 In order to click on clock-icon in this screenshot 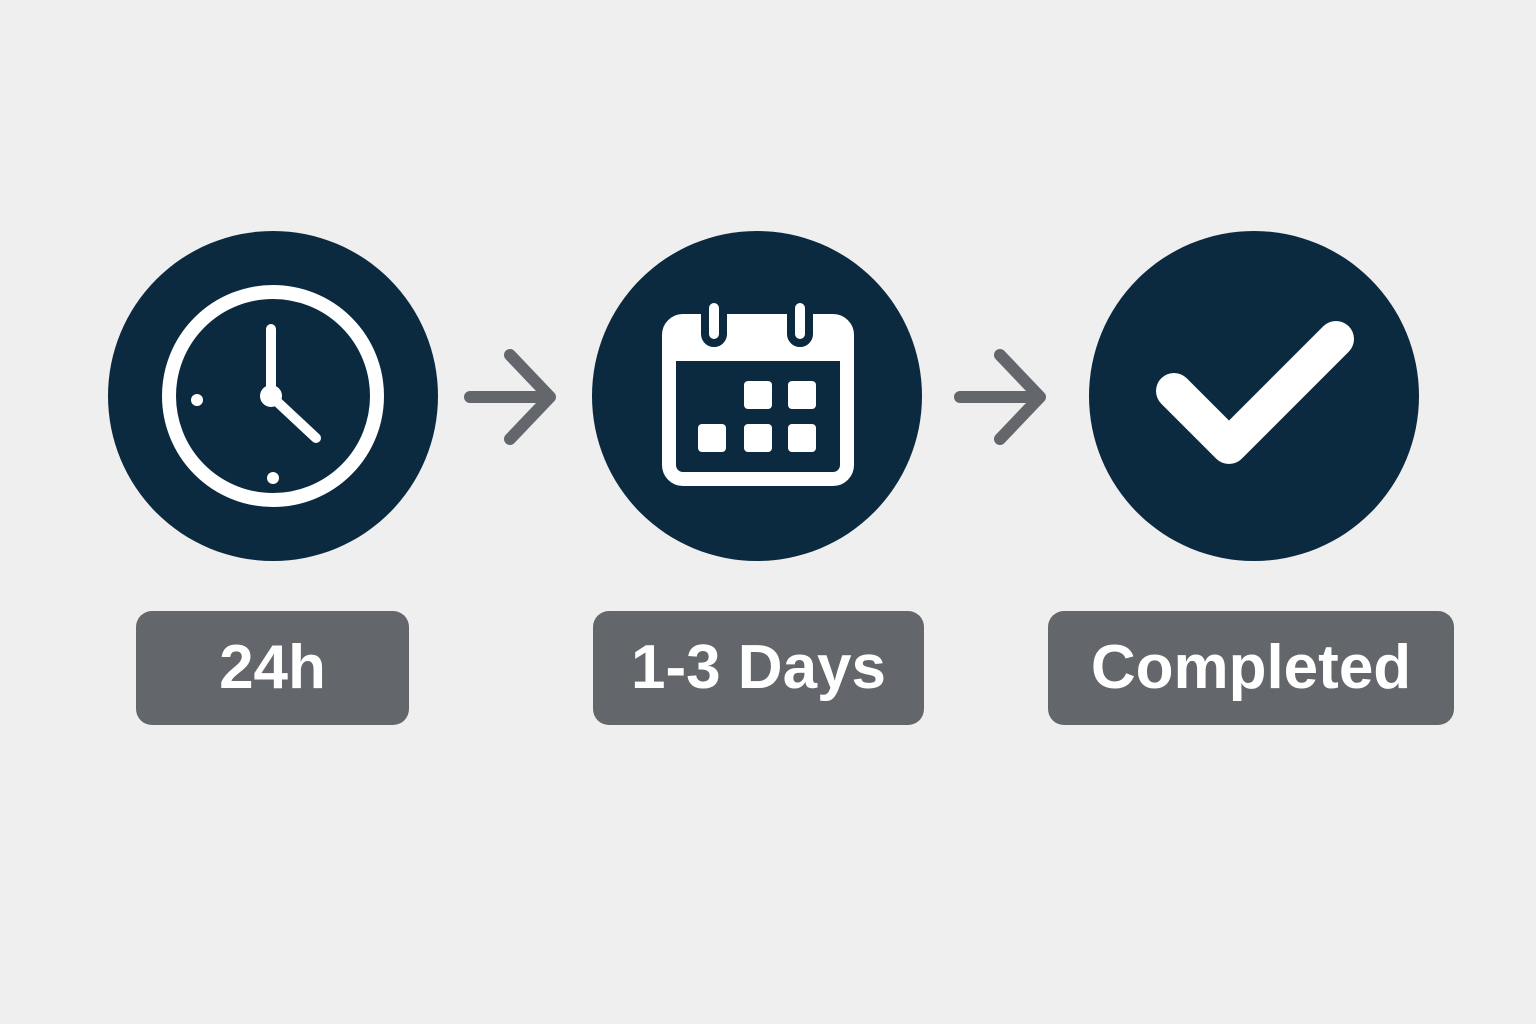, I will do `click(273, 396)`.